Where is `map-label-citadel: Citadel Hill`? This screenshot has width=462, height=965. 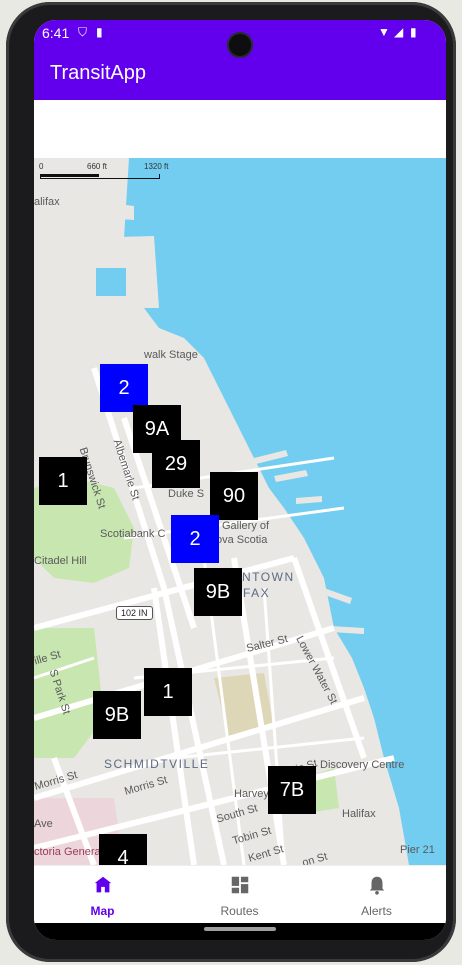
map-label-citadel: Citadel Hill is located at coordinates (60, 561).